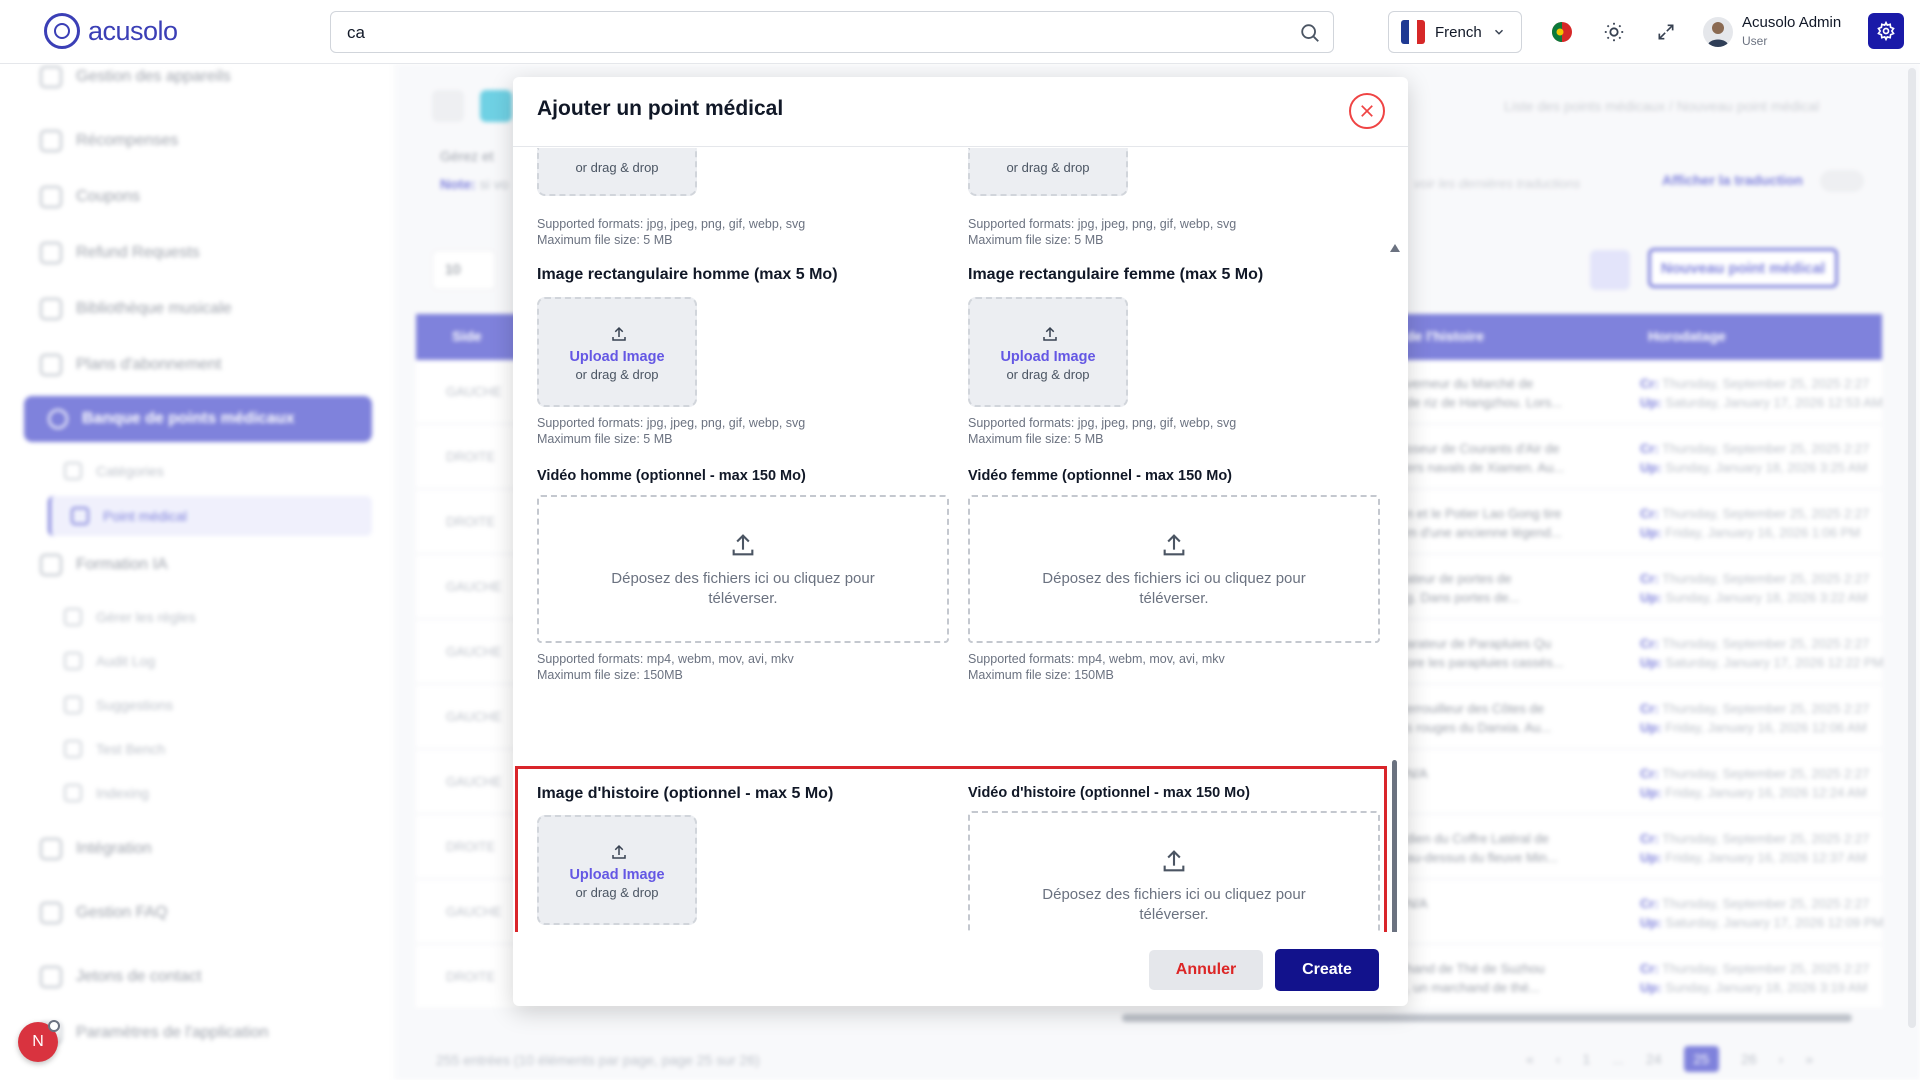 The height and width of the screenshot is (1080, 1920). I want to click on avatar, so click(1718, 32).